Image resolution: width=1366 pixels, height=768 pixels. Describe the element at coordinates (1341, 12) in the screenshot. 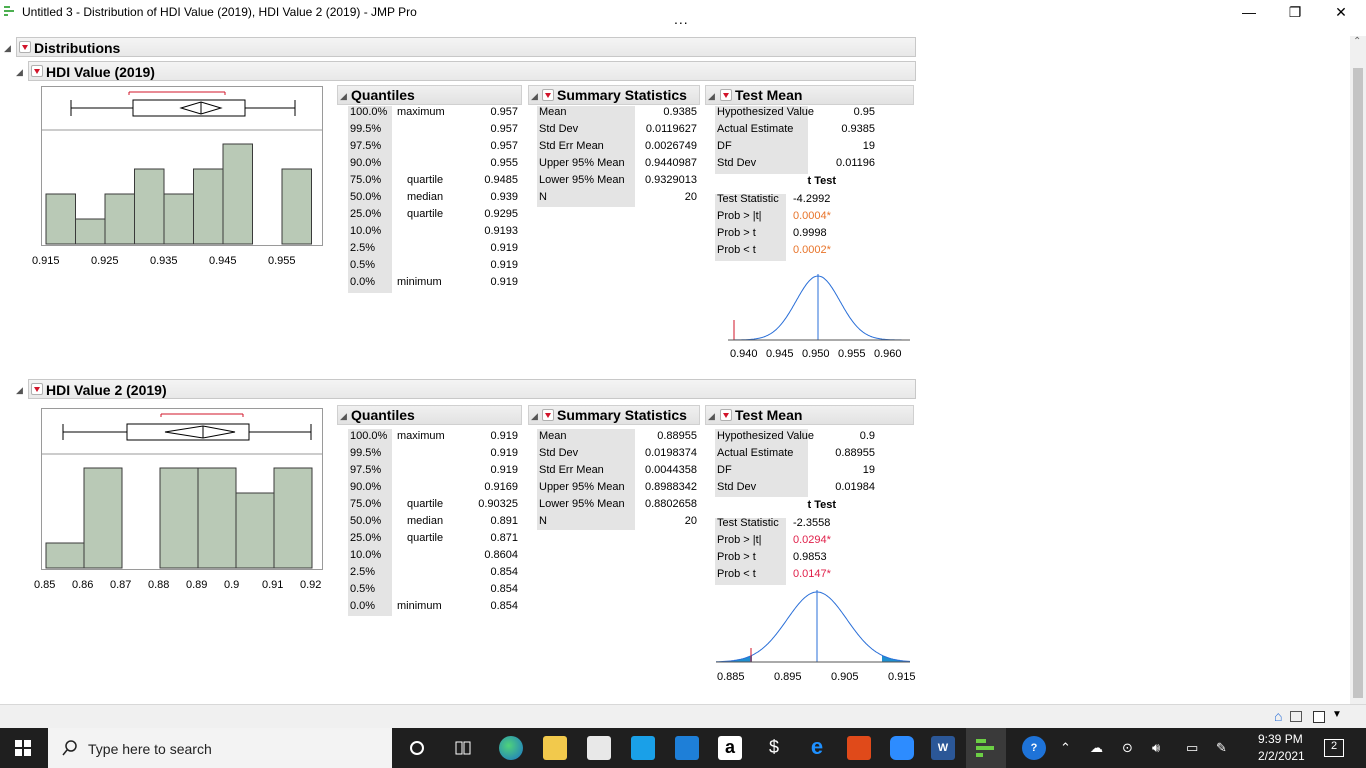

I see `close-button: ✕` at that location.